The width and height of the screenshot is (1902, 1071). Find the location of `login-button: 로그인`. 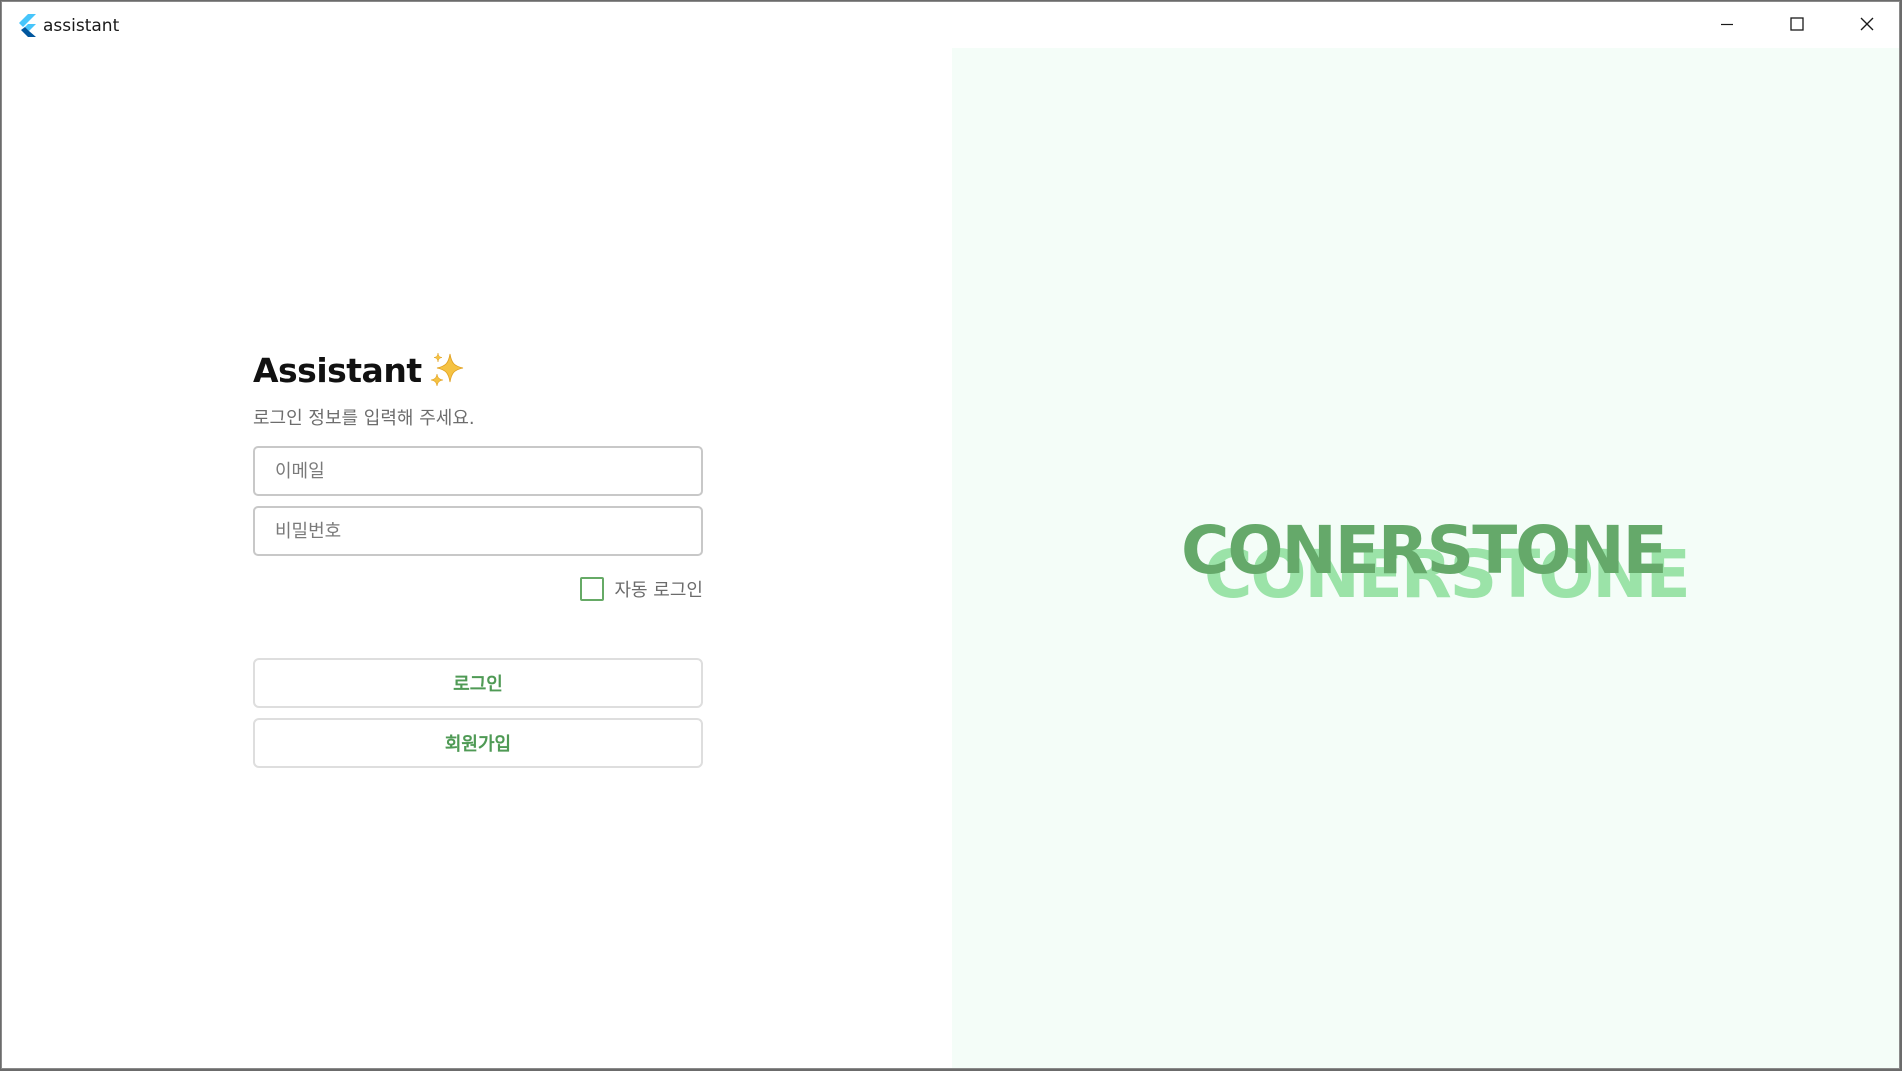

login-button: 로그인 is located at coordinates (478, 683).